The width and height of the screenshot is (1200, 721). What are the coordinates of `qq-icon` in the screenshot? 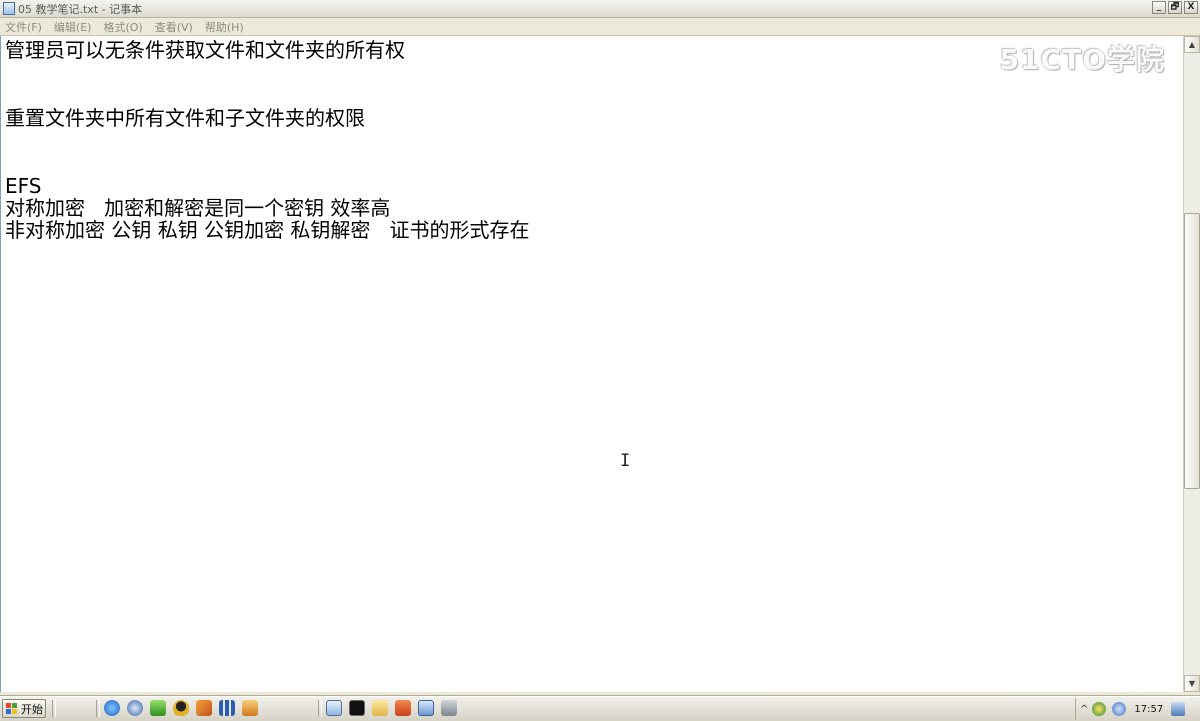 It's located at (181, 708).